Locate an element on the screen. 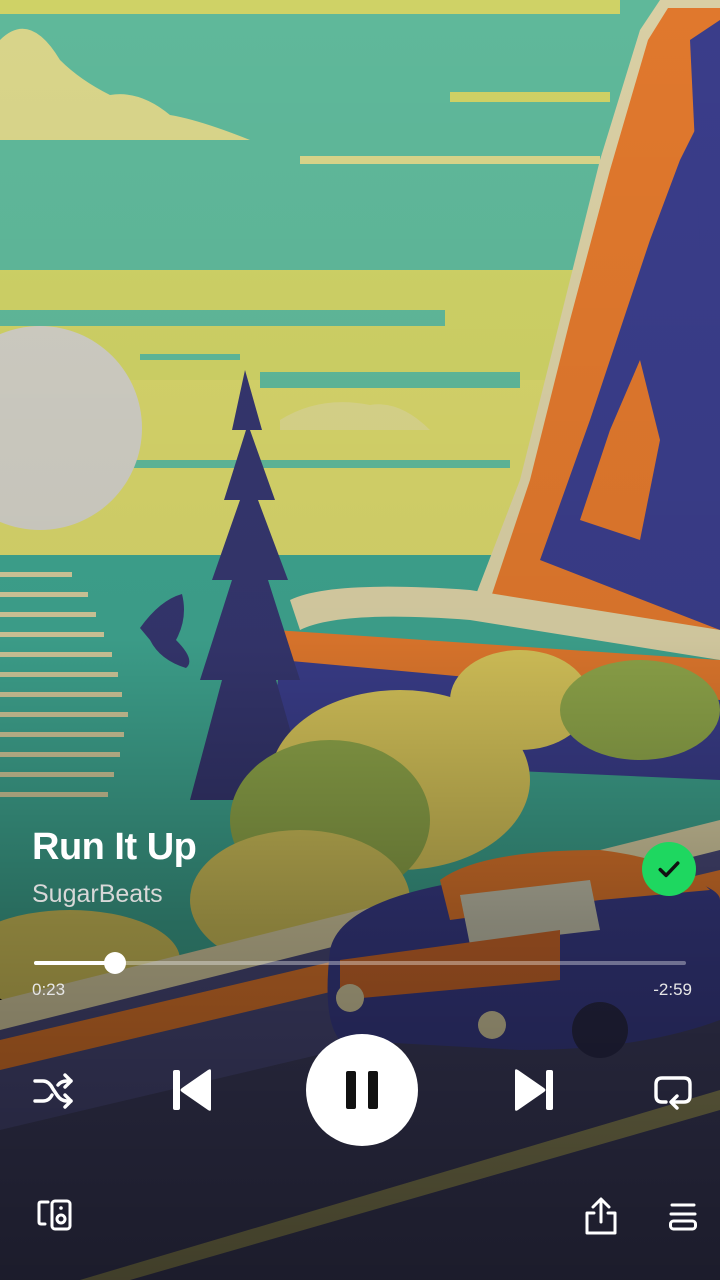  share-icon is located at coordinates (601, 1216).